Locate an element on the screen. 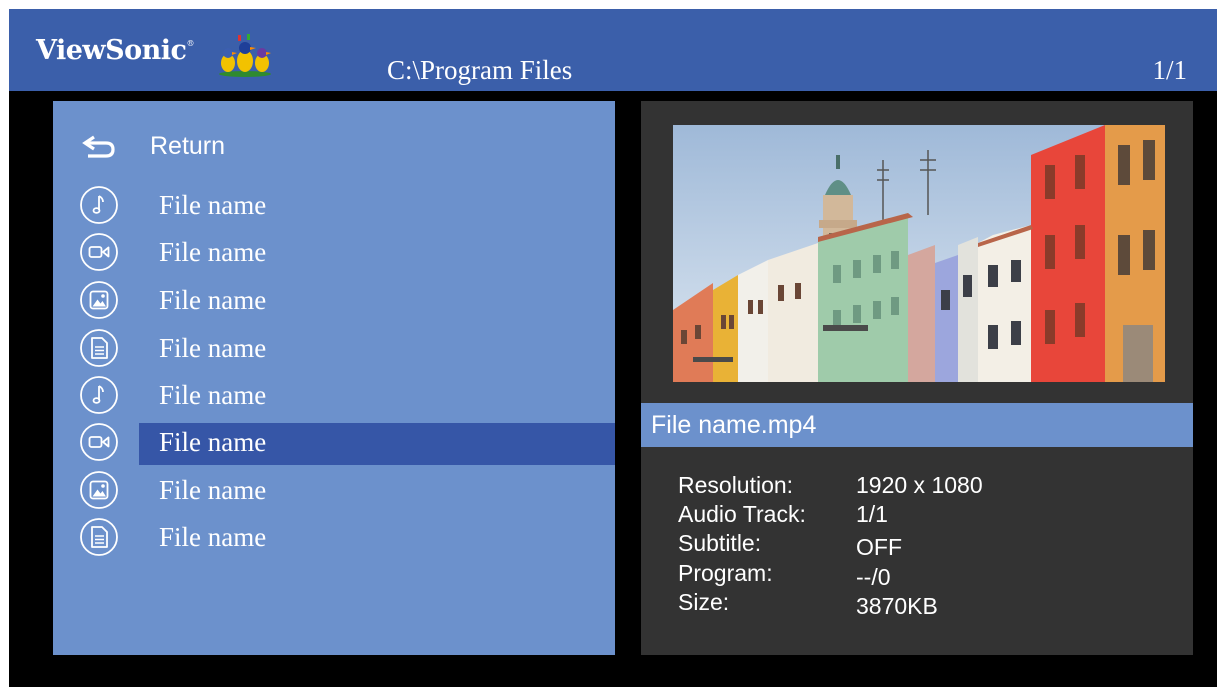  page-indicator: 1/1 is located at coordinates (1169, 70).